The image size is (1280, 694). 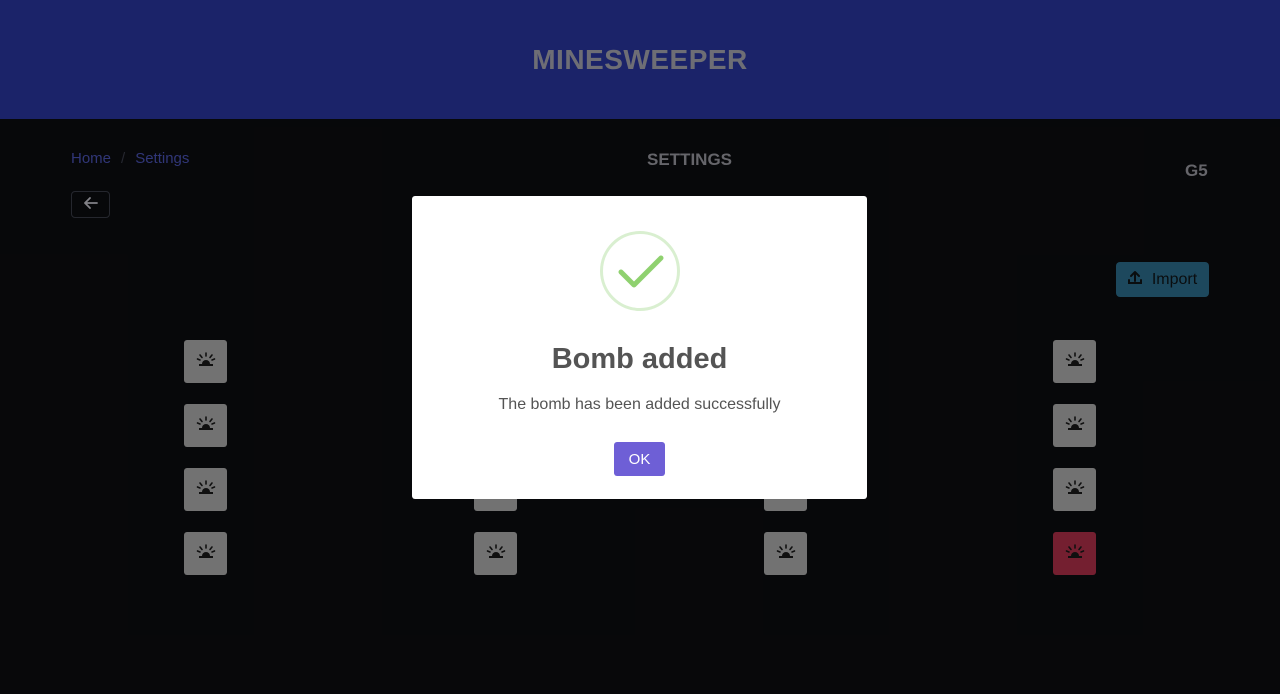 I want to click on success-check-icon, so click(x=640, y=271).